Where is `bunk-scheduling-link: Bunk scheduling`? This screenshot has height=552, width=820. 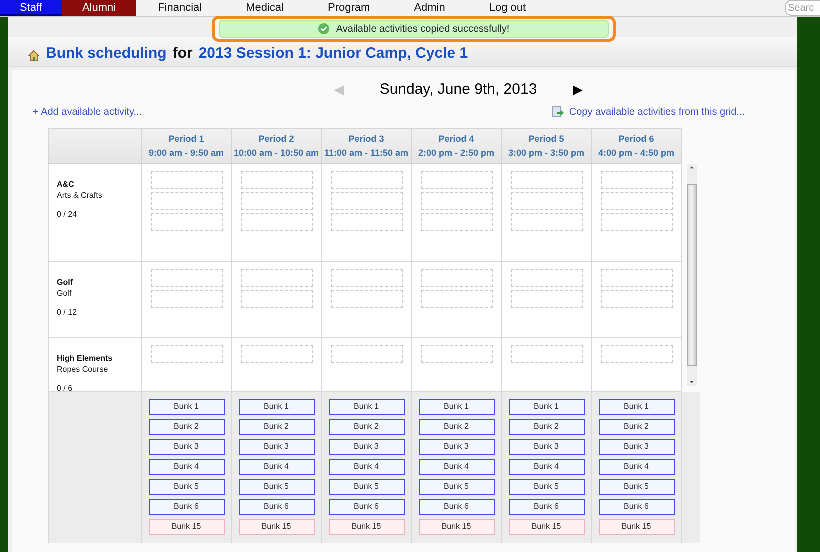 bunk-scheduling-link: Bunk scheduling is located at coordinates (106, 53).